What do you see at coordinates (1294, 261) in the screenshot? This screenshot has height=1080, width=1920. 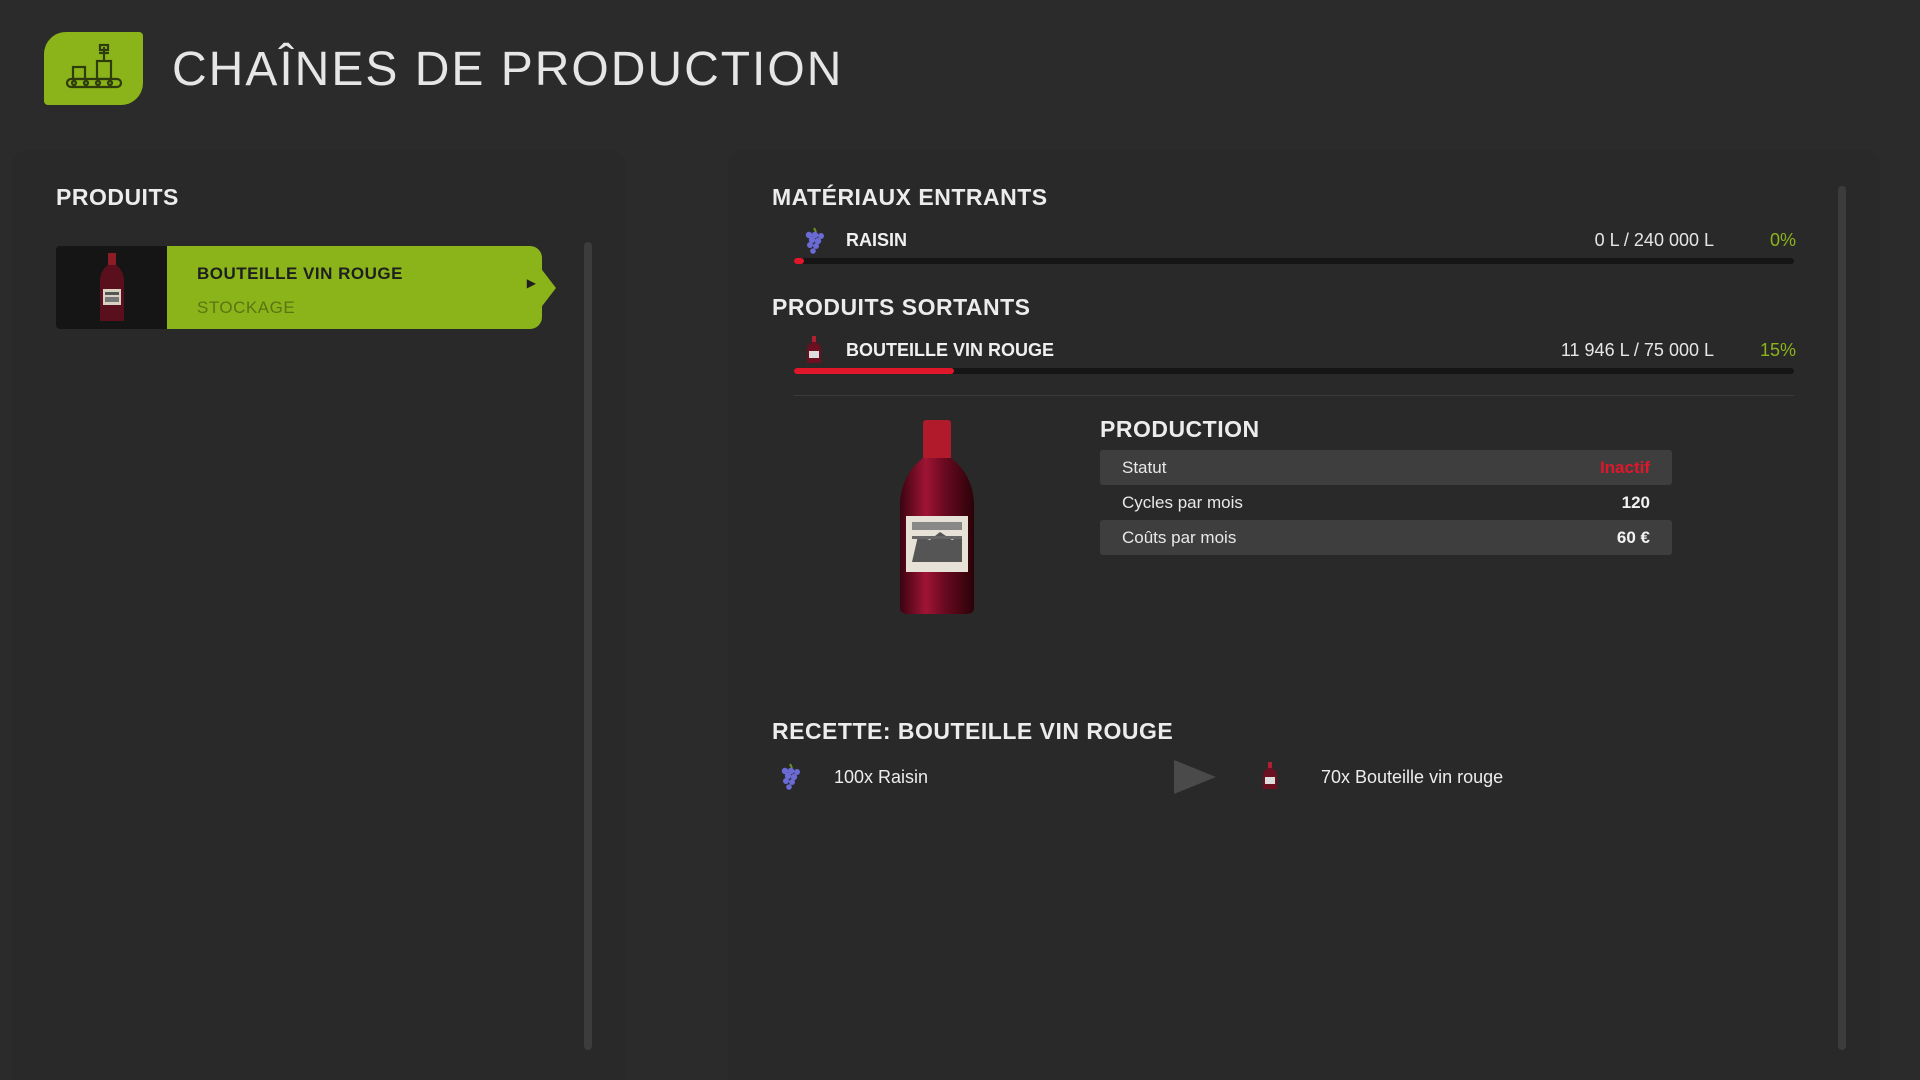 I see `input-progress-bar` at bounding box center [1294, 261].